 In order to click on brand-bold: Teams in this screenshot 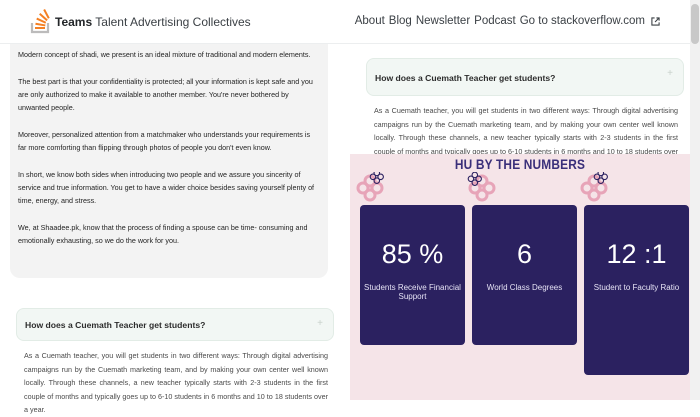, I will do `click(74, 22)`.